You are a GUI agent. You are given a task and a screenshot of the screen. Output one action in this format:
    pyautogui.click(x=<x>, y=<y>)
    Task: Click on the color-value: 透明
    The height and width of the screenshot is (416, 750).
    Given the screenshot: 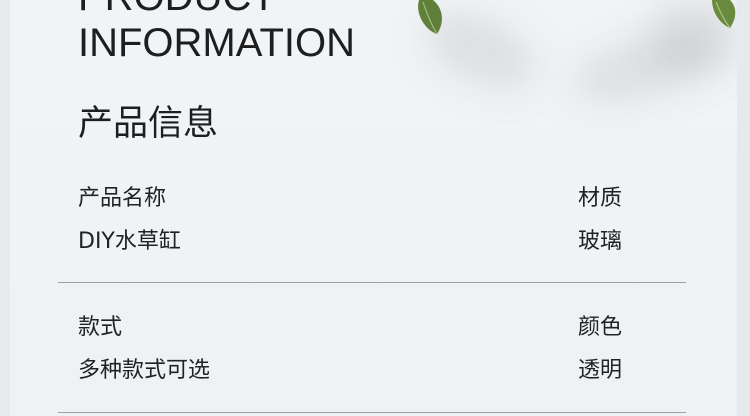 What is the action you would take?
    pyautogui.click(x=599, y=370)
    